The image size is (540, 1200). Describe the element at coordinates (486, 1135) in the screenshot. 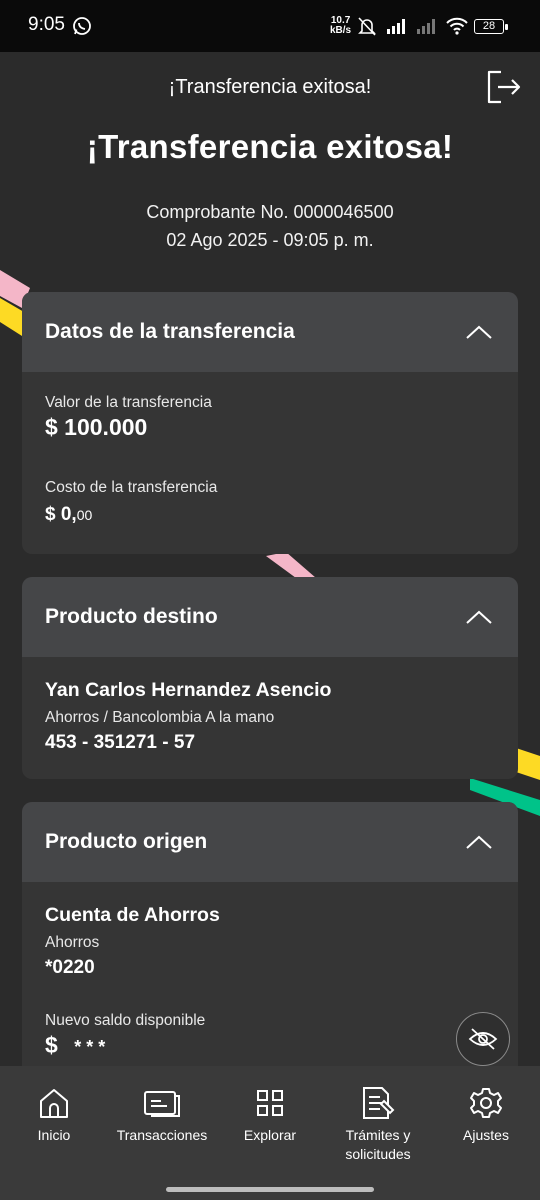

I see `nav-label: Ajustes` at that location.